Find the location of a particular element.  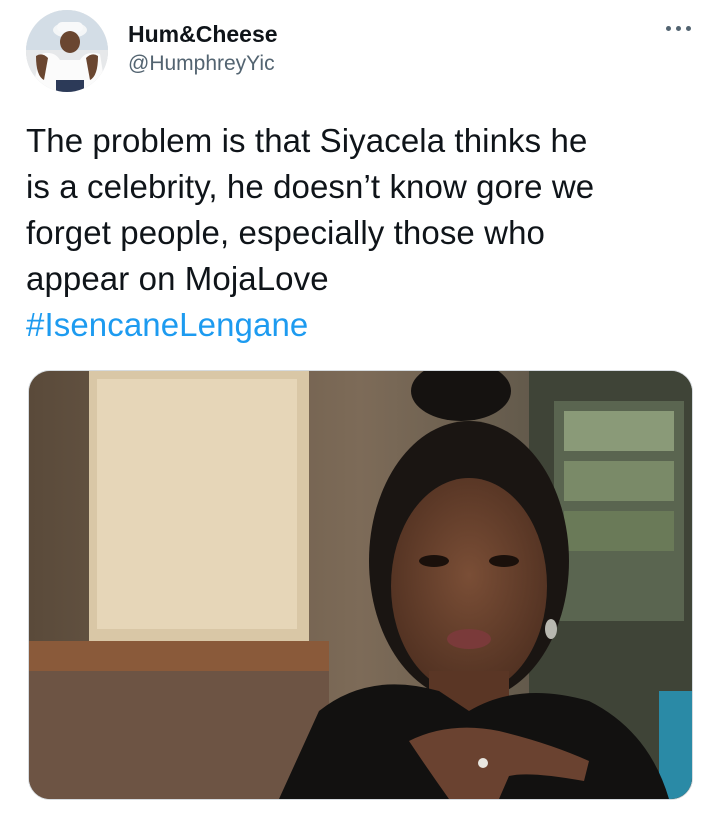

avatar is located at coordinates (67, 51).